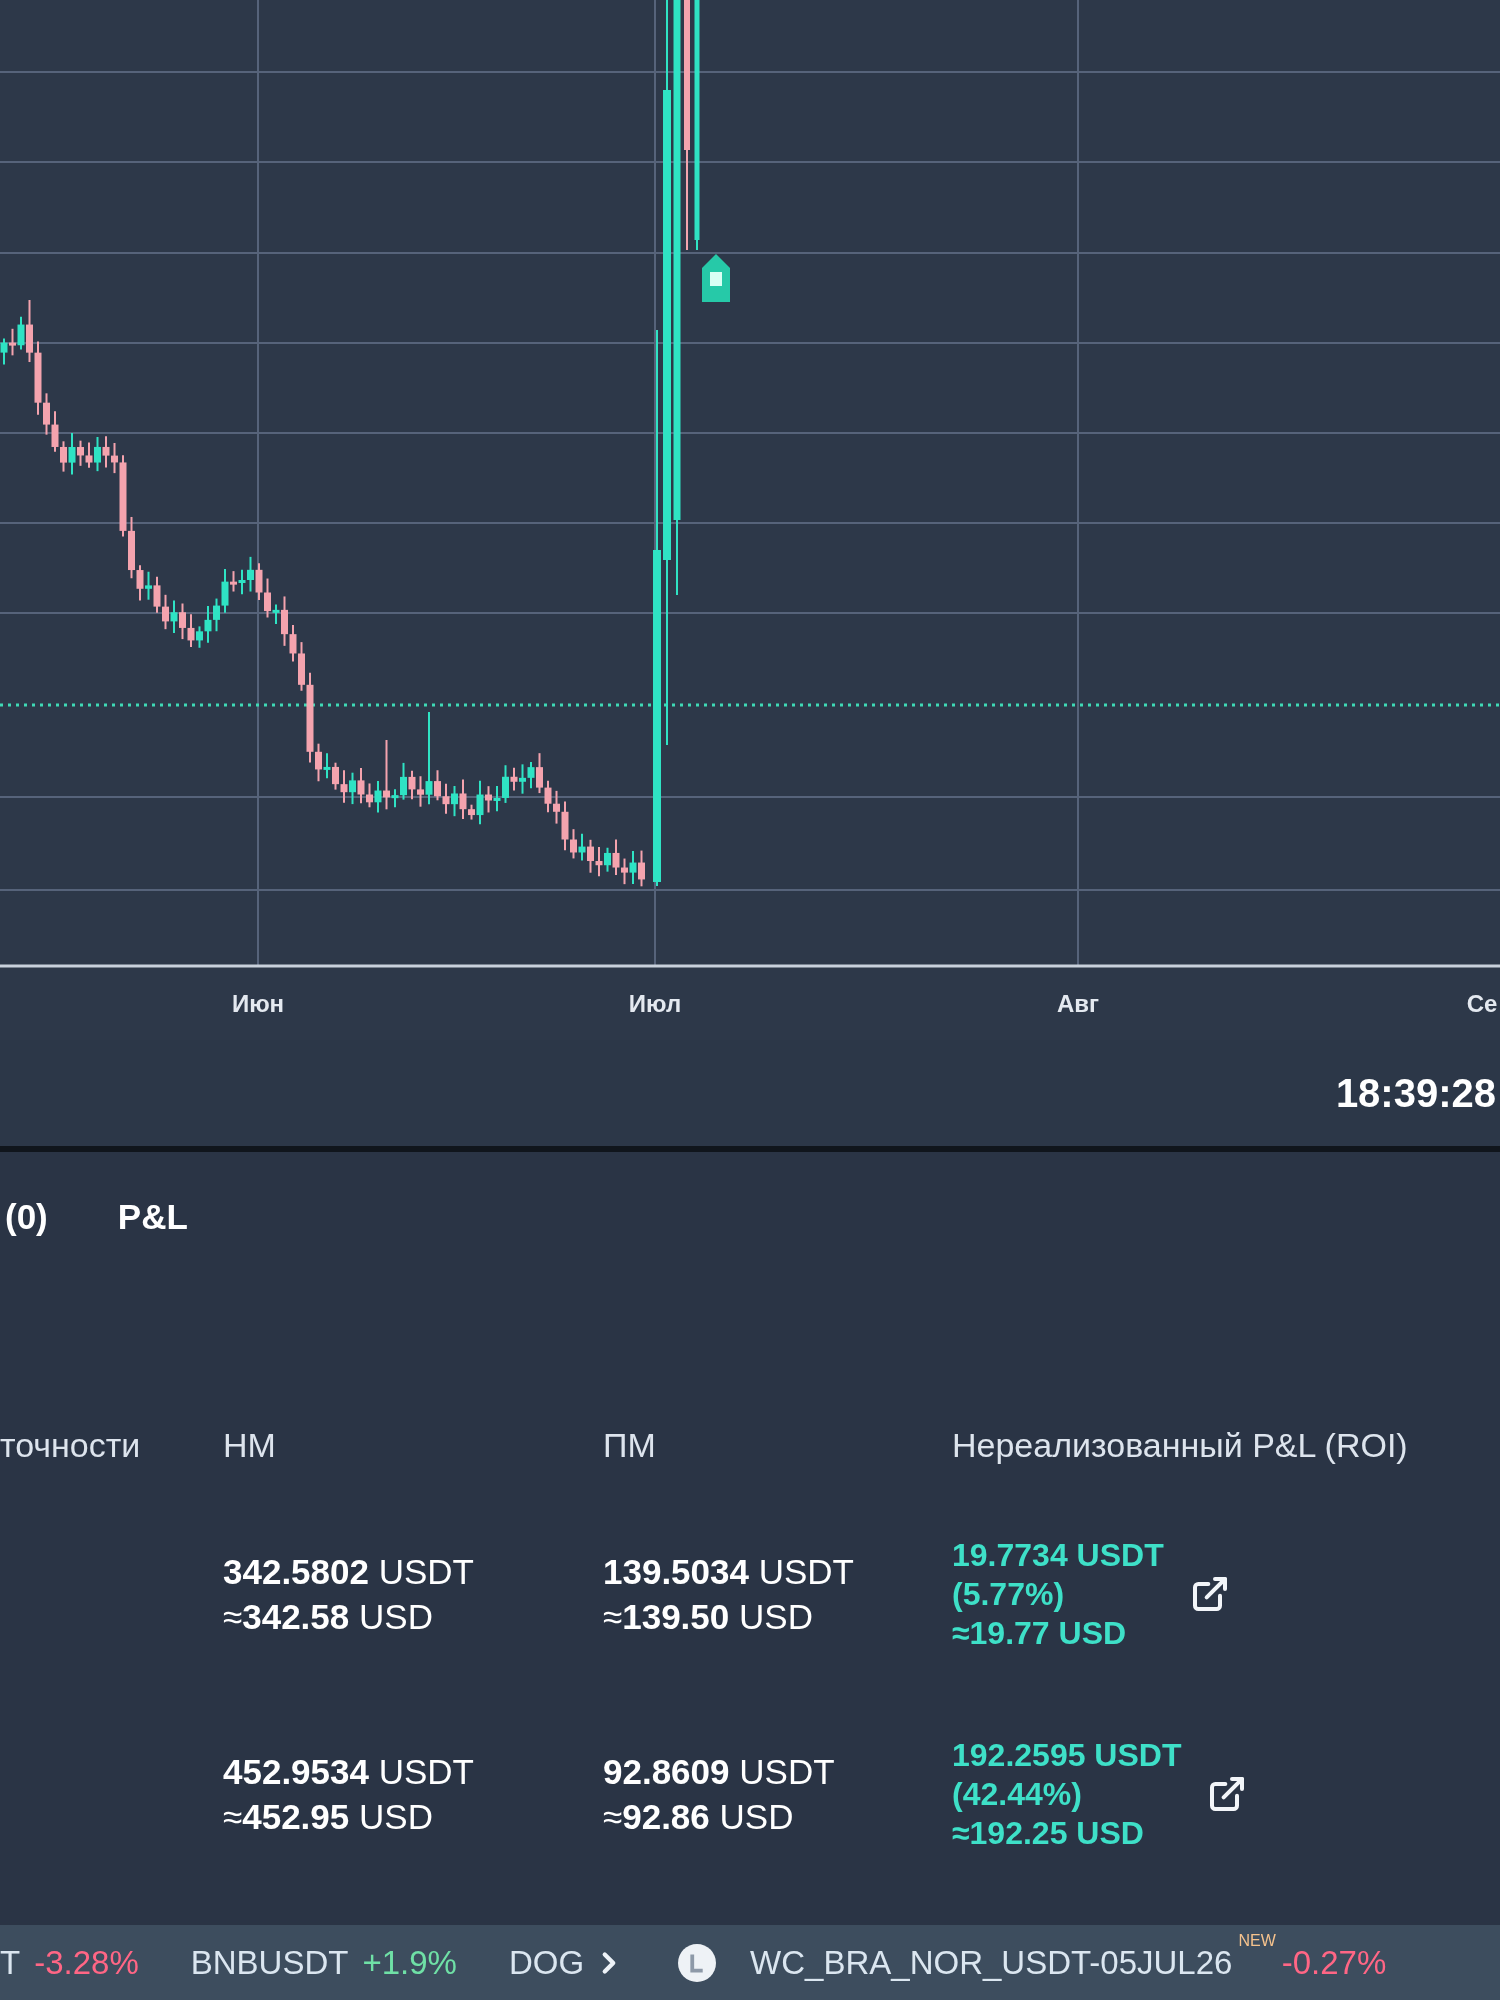  Describe the element at coordinates (699, 1816) in the screenshot. I see `margin-usd-value: ≈92.86 USD` at that location.